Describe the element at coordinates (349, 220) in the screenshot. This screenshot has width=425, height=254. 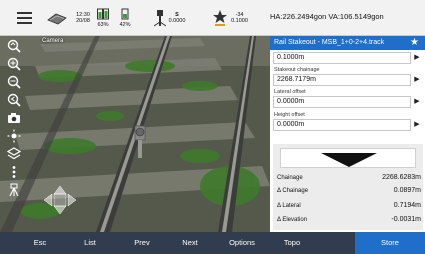
I see `result-row-delta-elevation: Δ Elevation -0.0031m` at that location.